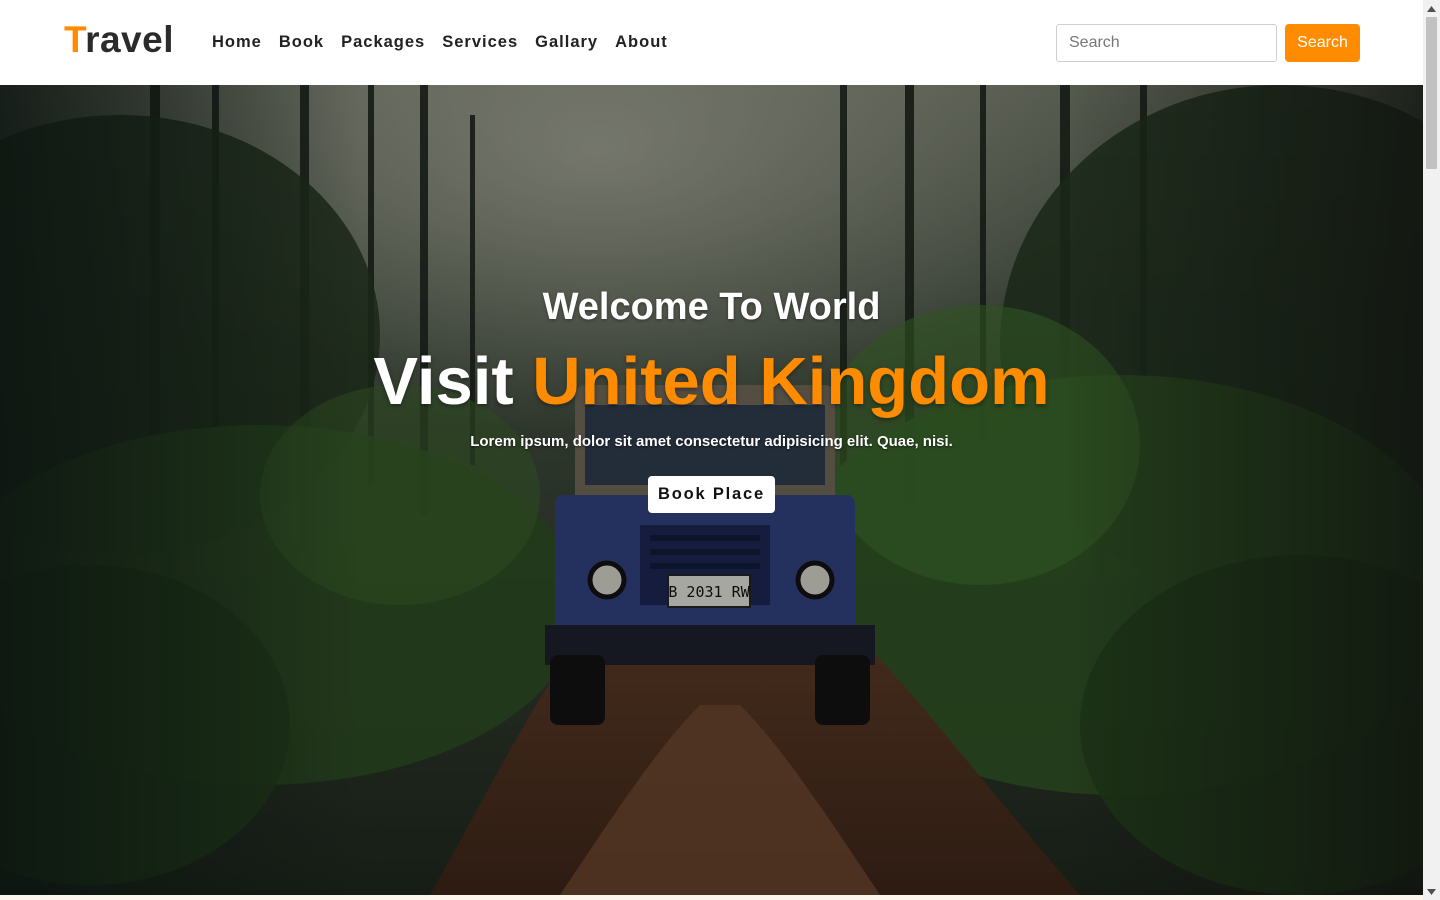 The height and width of the screenshot is (900, 1440). I want to click on logo-initial: T, so click(75, 39).